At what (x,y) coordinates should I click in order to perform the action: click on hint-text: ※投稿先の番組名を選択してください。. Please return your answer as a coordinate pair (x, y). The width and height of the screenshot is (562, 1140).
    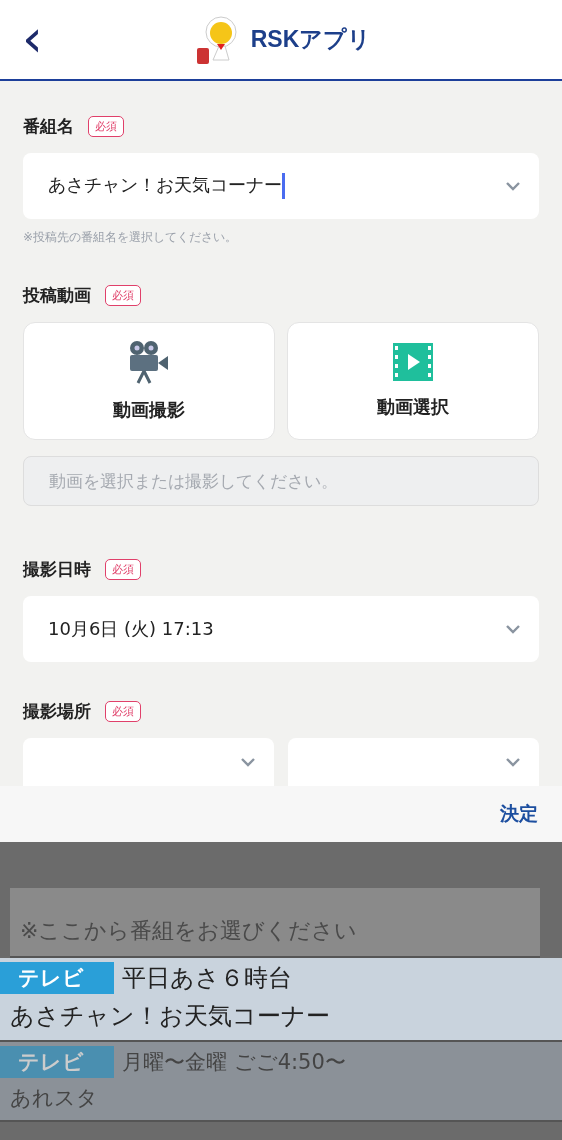
    Looking at the image, I should click on (131, 237).